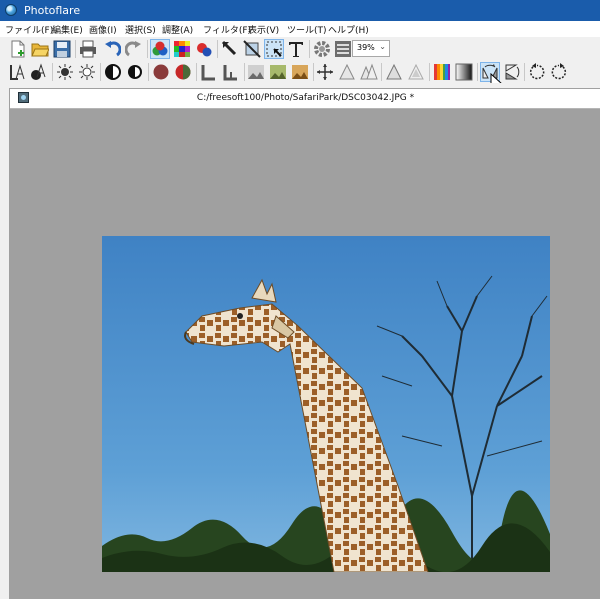 This screenshot has width=600, height=599. Describe the element at coordinates (112, 49) in the screenshot. I see `undo-icon` at that location.